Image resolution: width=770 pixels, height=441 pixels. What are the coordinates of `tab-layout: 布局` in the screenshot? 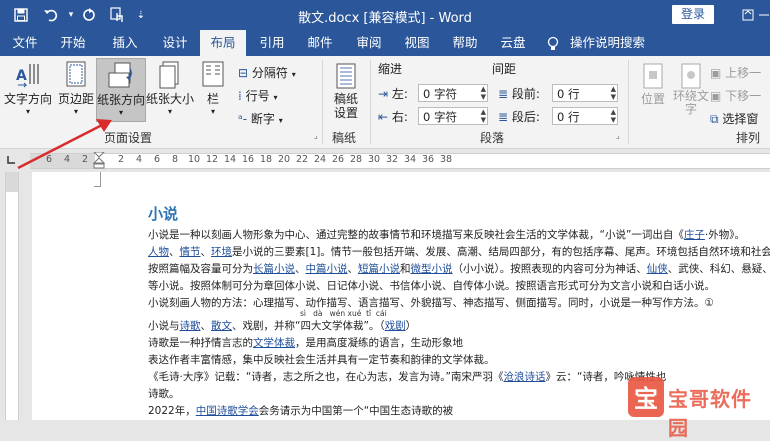 It's located at (223, 43).